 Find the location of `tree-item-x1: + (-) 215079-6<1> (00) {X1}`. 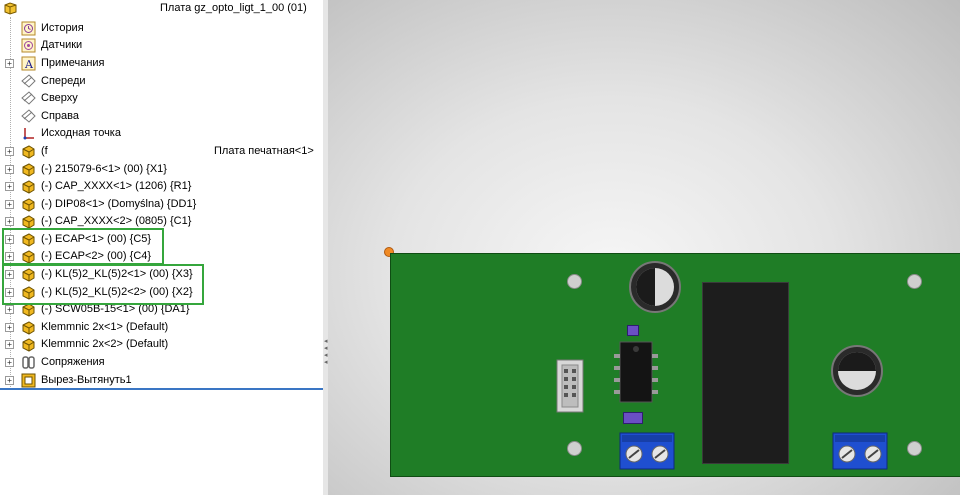

tree-item-x1: + (-) 215079-6<1> (00) {X1} is located at coordinates (160, 169).